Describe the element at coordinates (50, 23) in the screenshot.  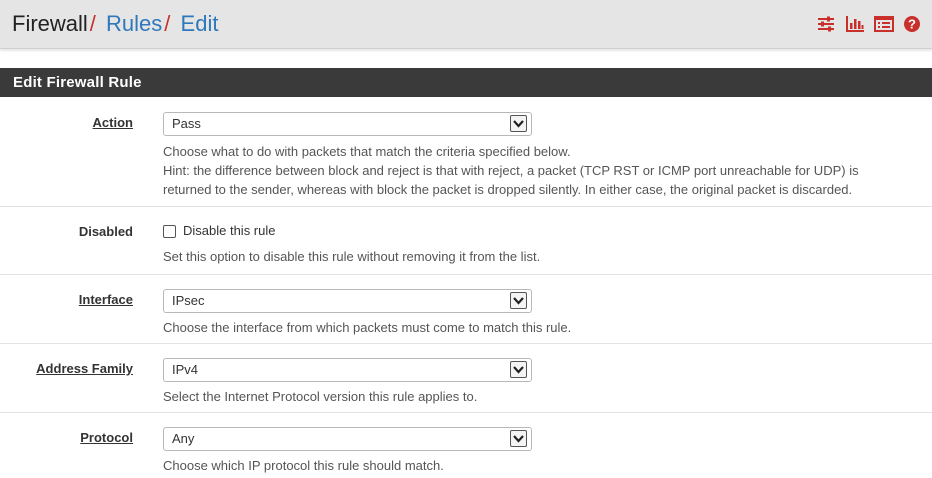
I see `breadcrumb-firewall: Firewall` at that location.